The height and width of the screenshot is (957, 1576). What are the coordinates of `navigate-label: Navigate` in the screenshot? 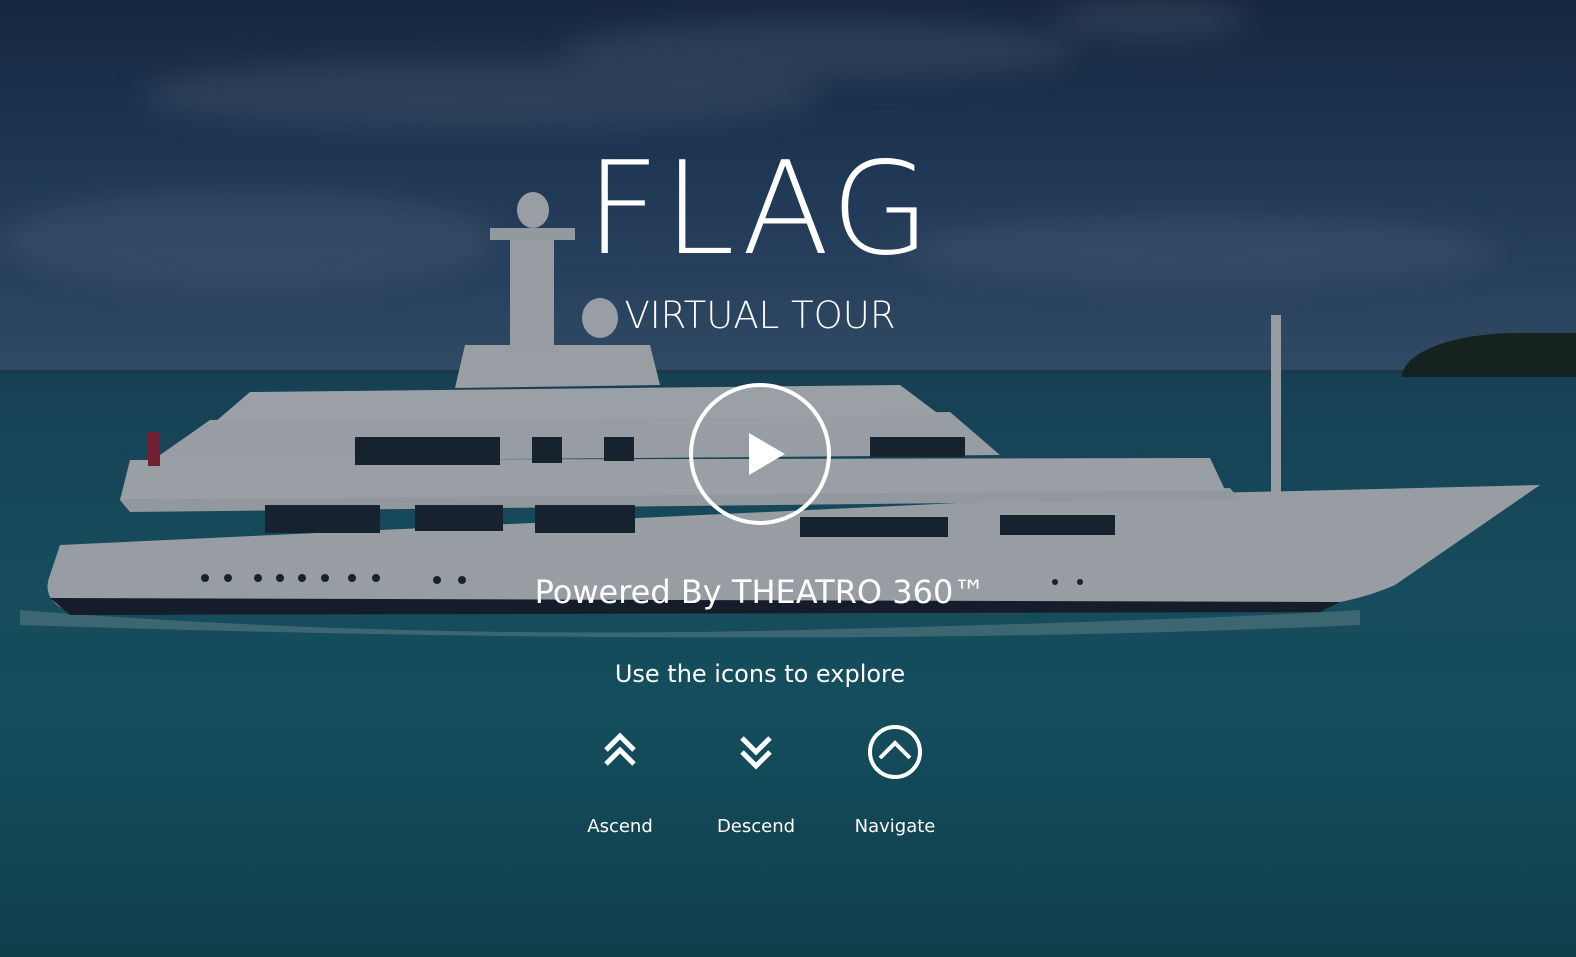 It's located at (895, 826).